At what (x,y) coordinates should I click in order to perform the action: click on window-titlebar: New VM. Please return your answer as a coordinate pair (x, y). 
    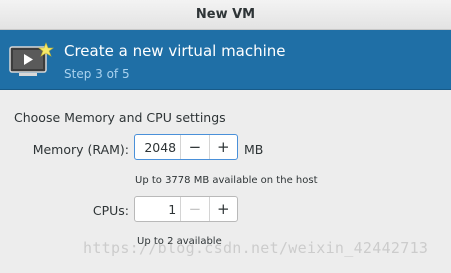
    Looking at the image, I should click on (225, 15).